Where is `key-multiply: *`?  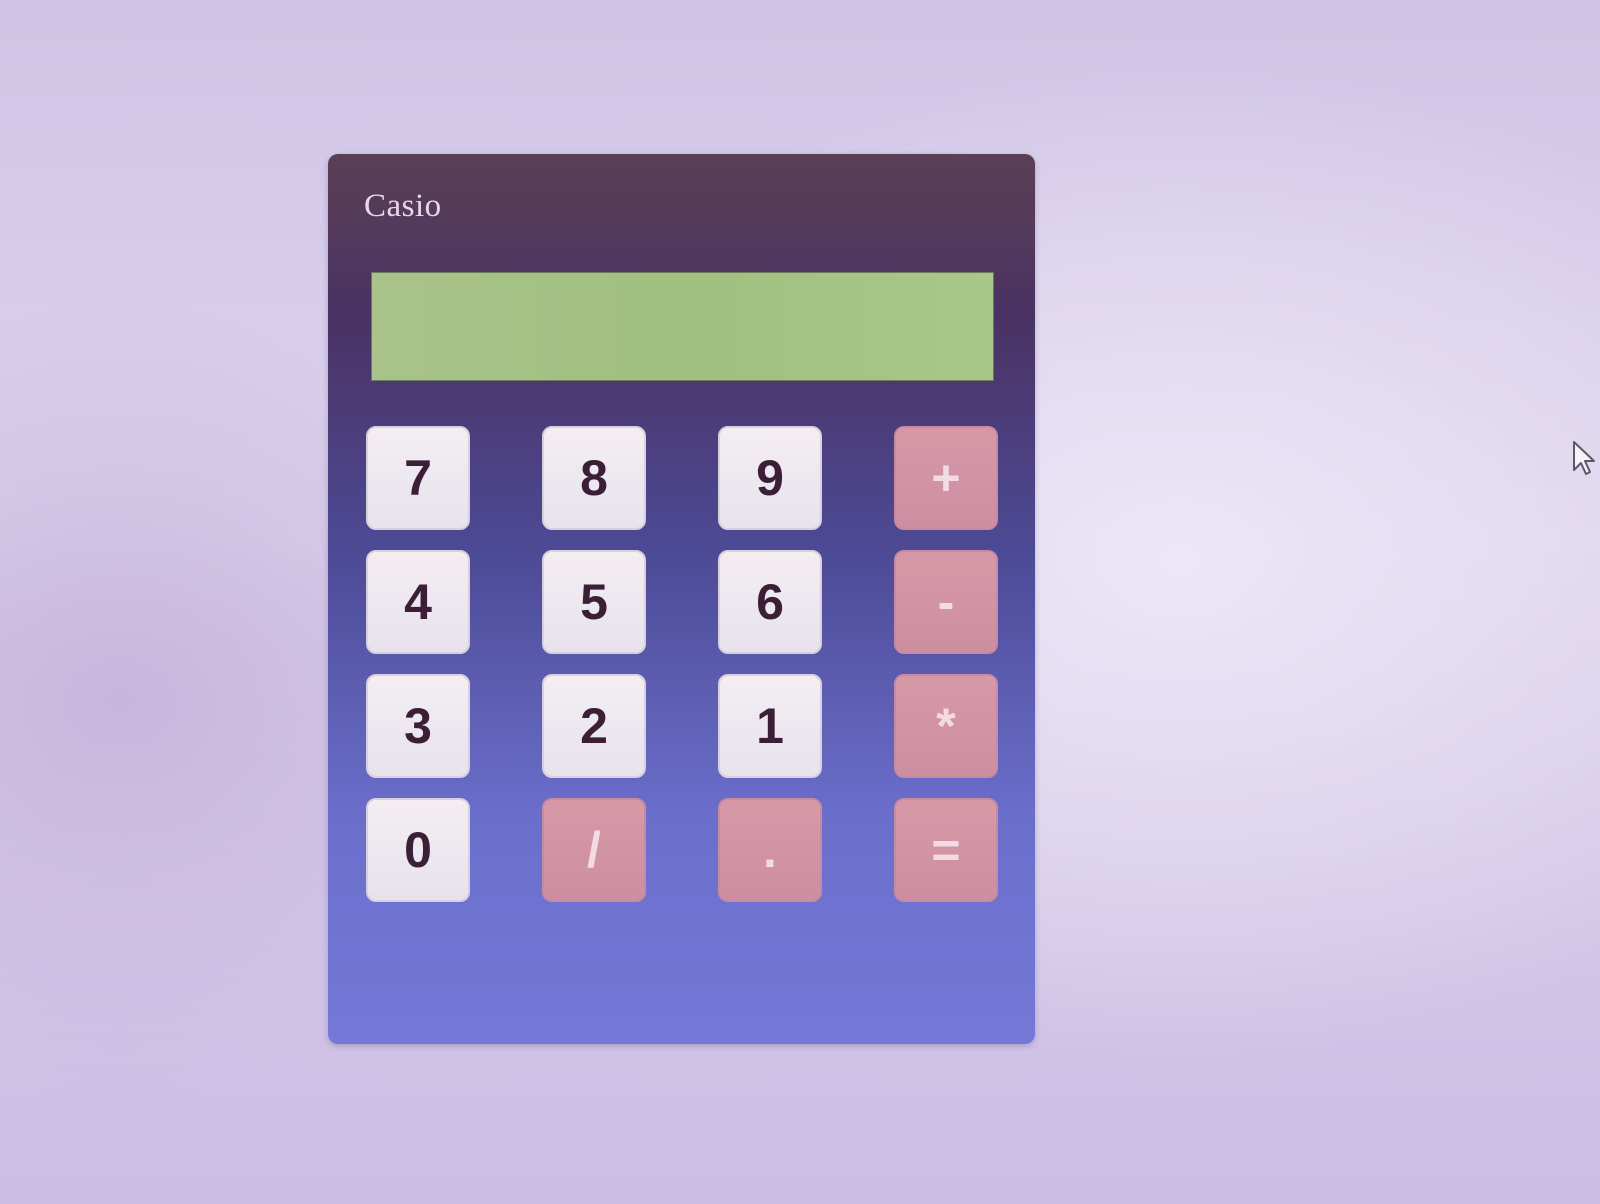 key-multiply: * is located at coordinates (946, 726).